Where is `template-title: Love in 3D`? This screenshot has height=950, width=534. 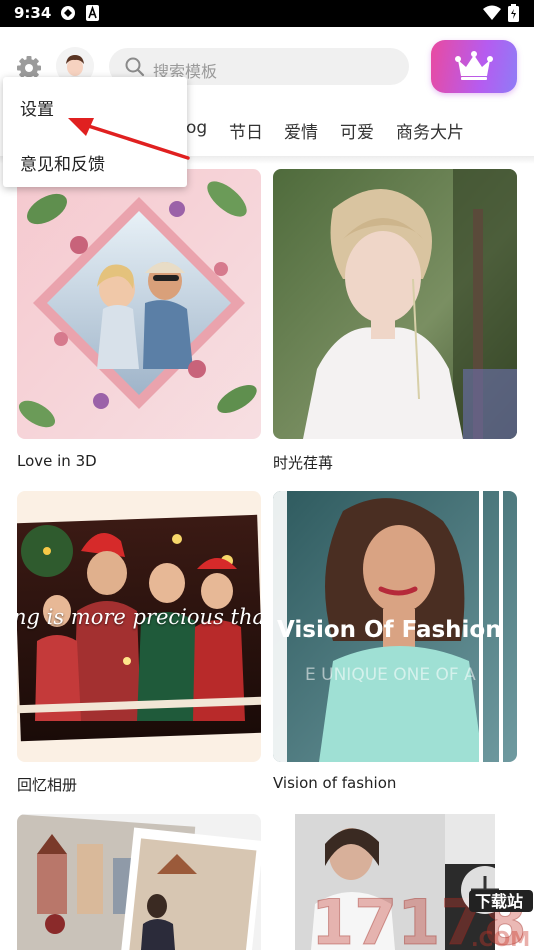 template-title: Love in 3D is located at coordinates (57, 461).